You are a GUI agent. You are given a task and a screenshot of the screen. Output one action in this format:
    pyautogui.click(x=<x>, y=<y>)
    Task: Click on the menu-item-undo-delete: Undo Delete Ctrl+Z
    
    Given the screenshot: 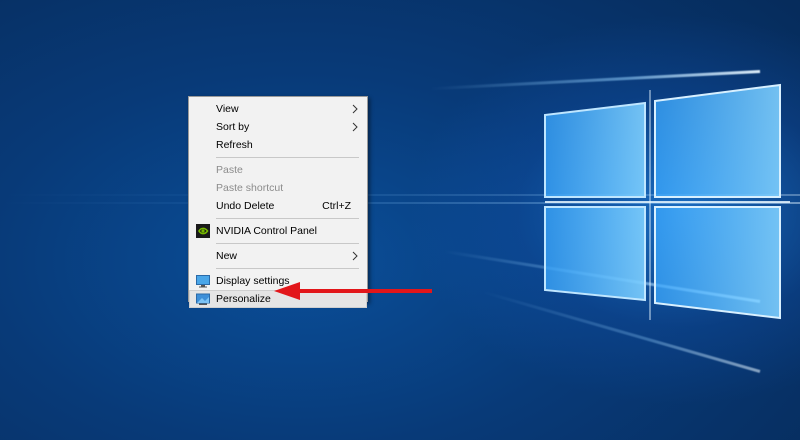 What is the action you would take?
    pyautogui.click(x=278, y=206)
    